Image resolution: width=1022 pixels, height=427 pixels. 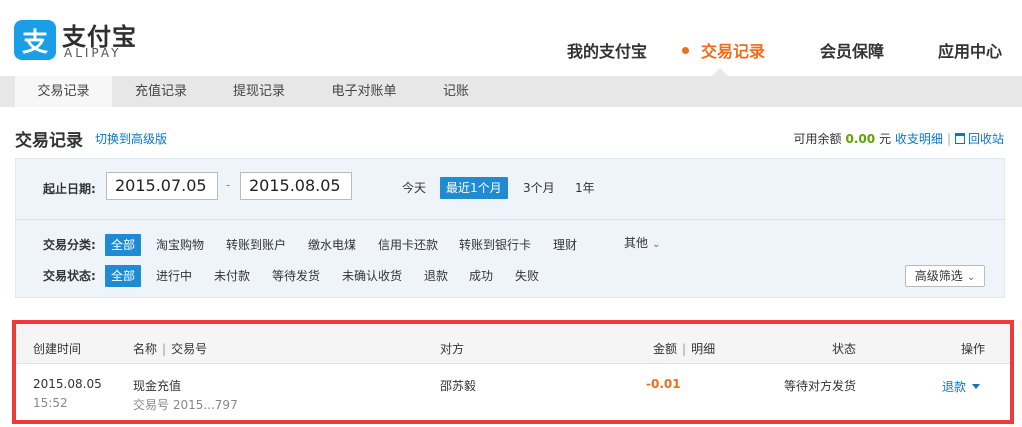 I want to click on sub-nav: 交易记录 充值记录 提现记录 电子对账单 记账, so click(x=511, y=91).